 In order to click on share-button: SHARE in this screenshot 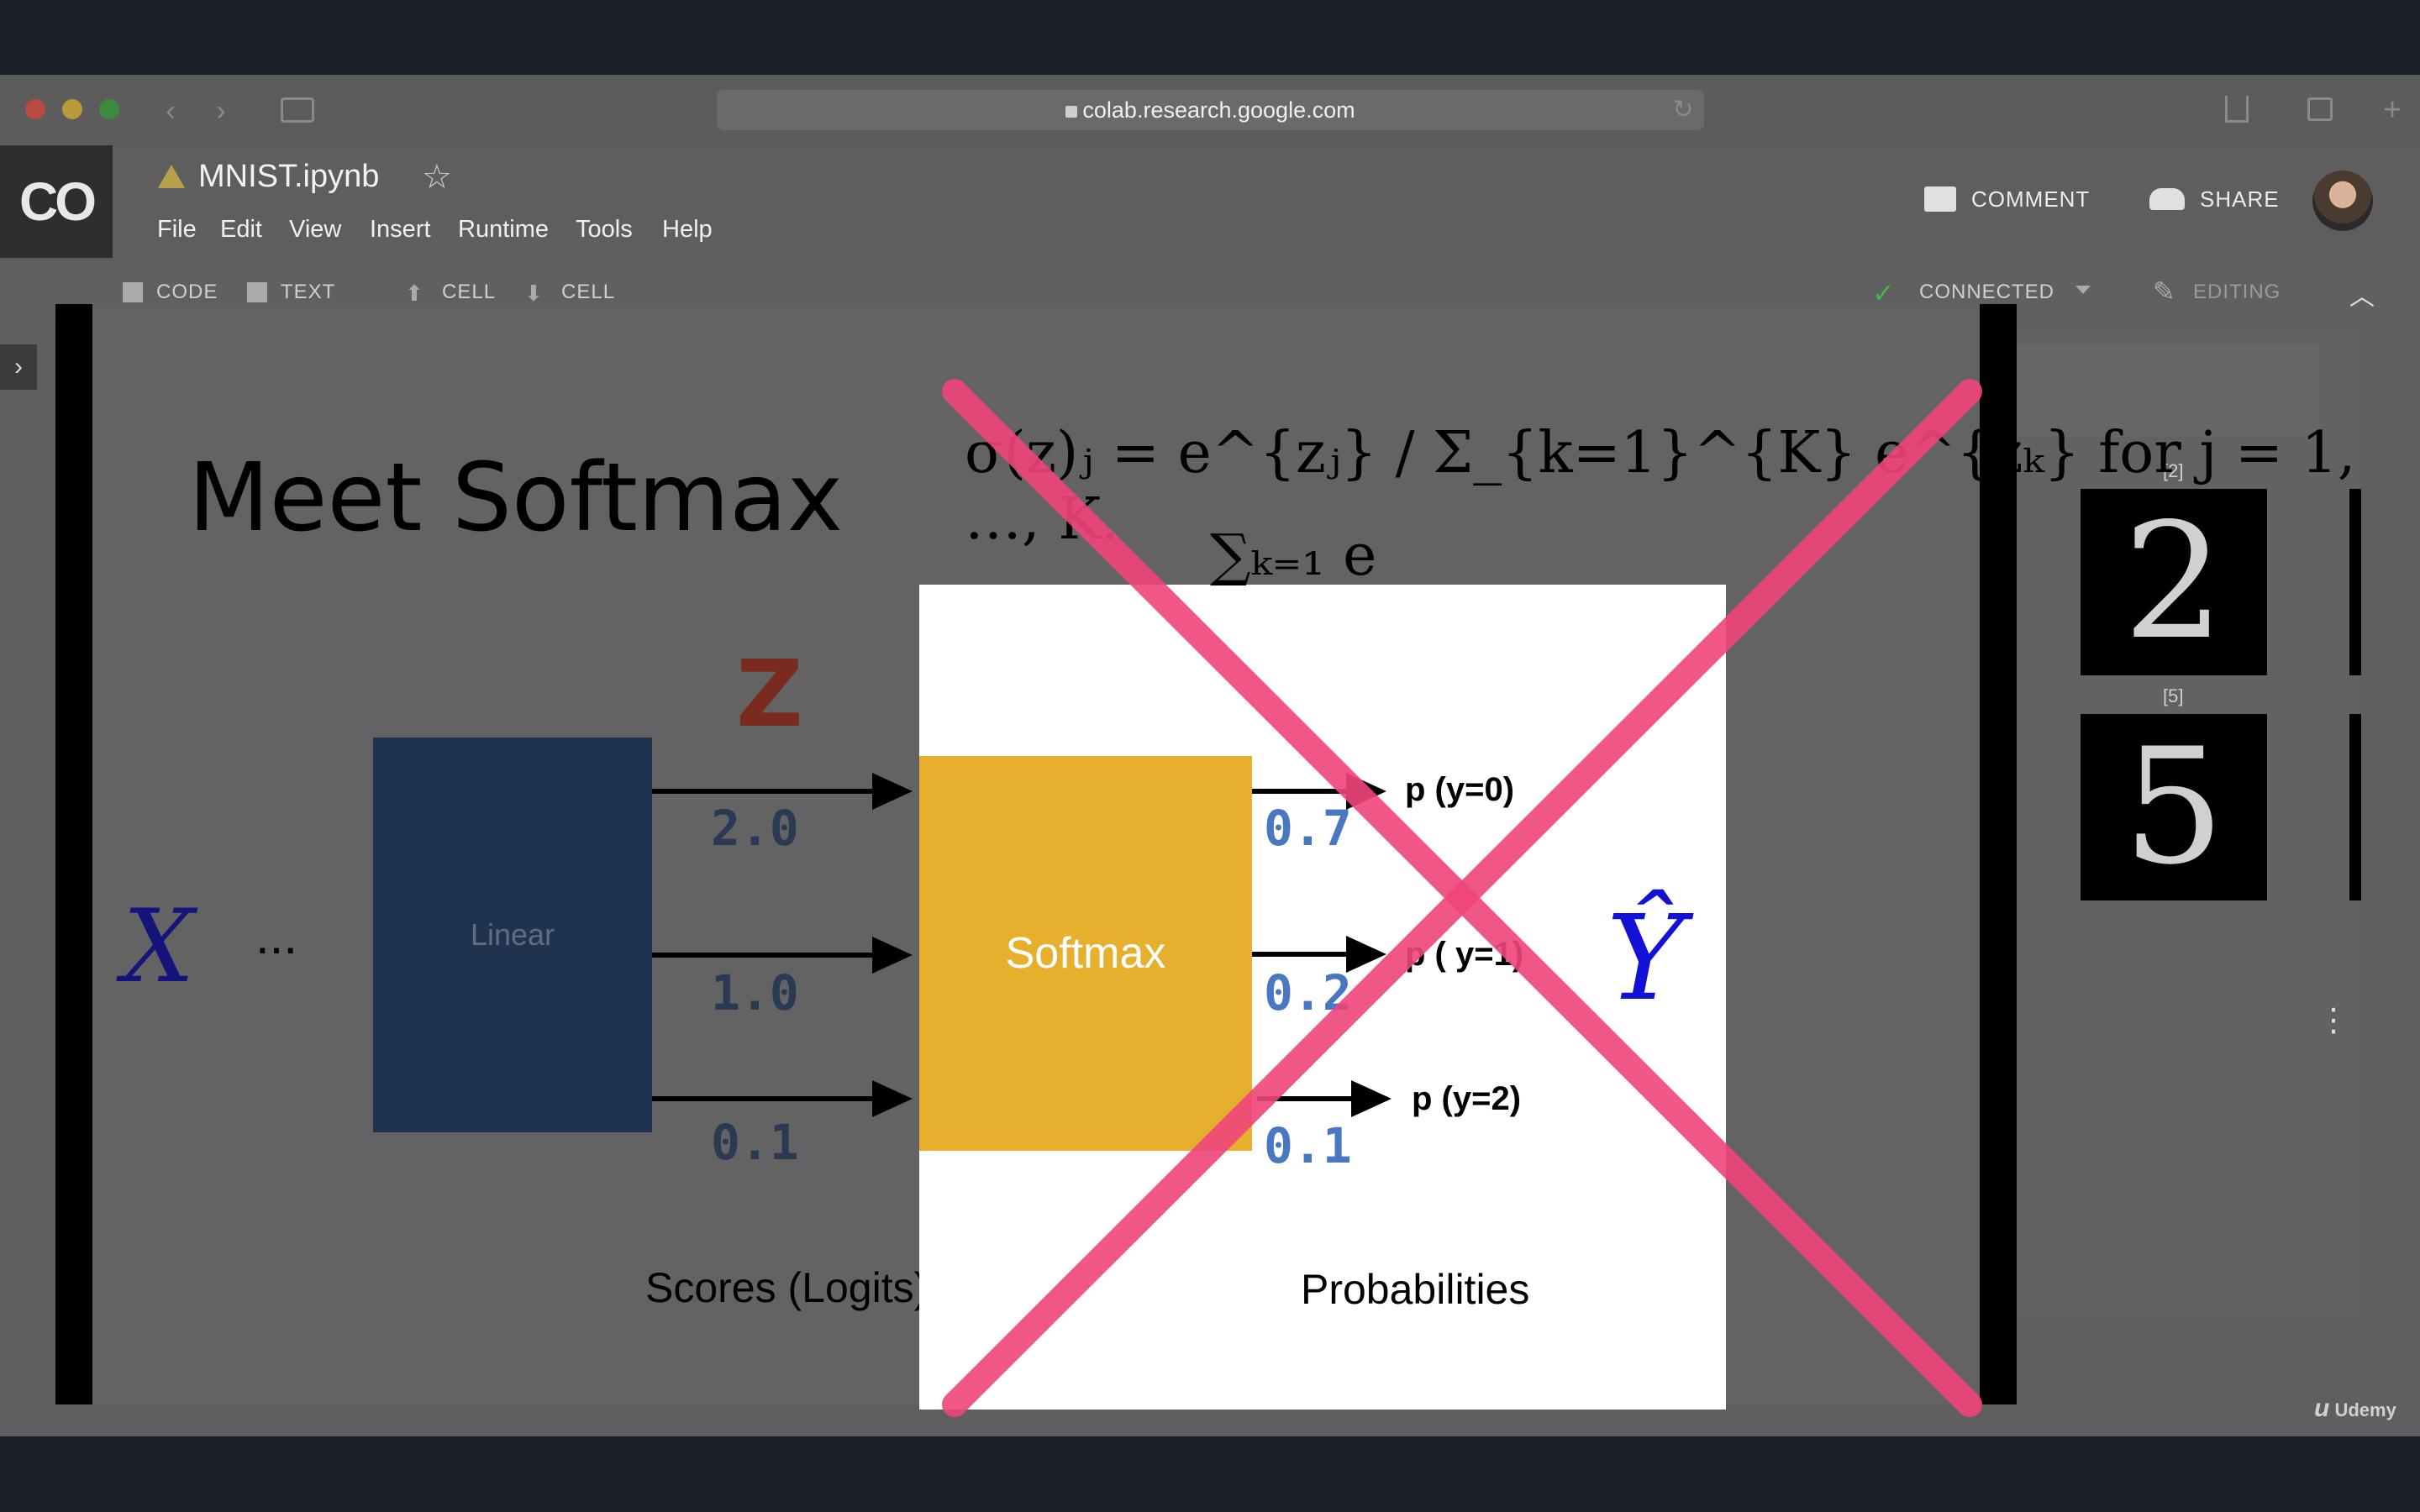, I will do `click(2240, 199)`.